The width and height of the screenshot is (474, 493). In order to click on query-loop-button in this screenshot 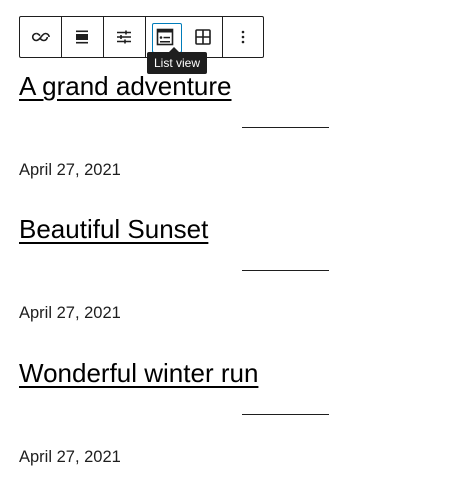, I will do `click(40, 37)`.